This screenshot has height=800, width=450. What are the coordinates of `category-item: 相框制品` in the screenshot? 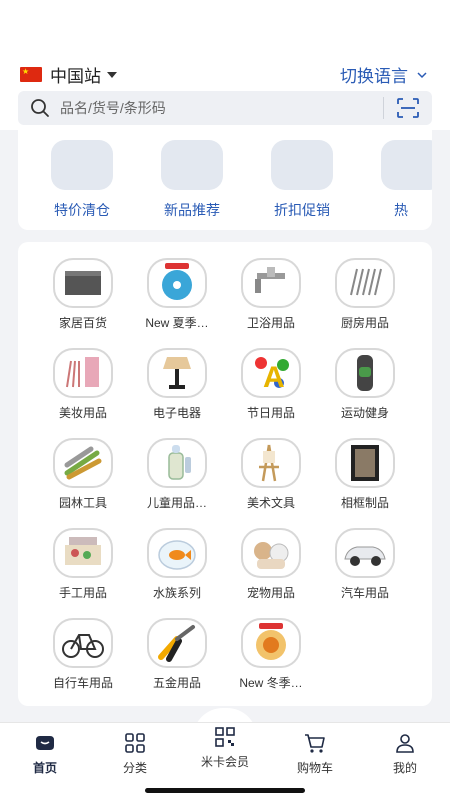 It's located at (365, 474).